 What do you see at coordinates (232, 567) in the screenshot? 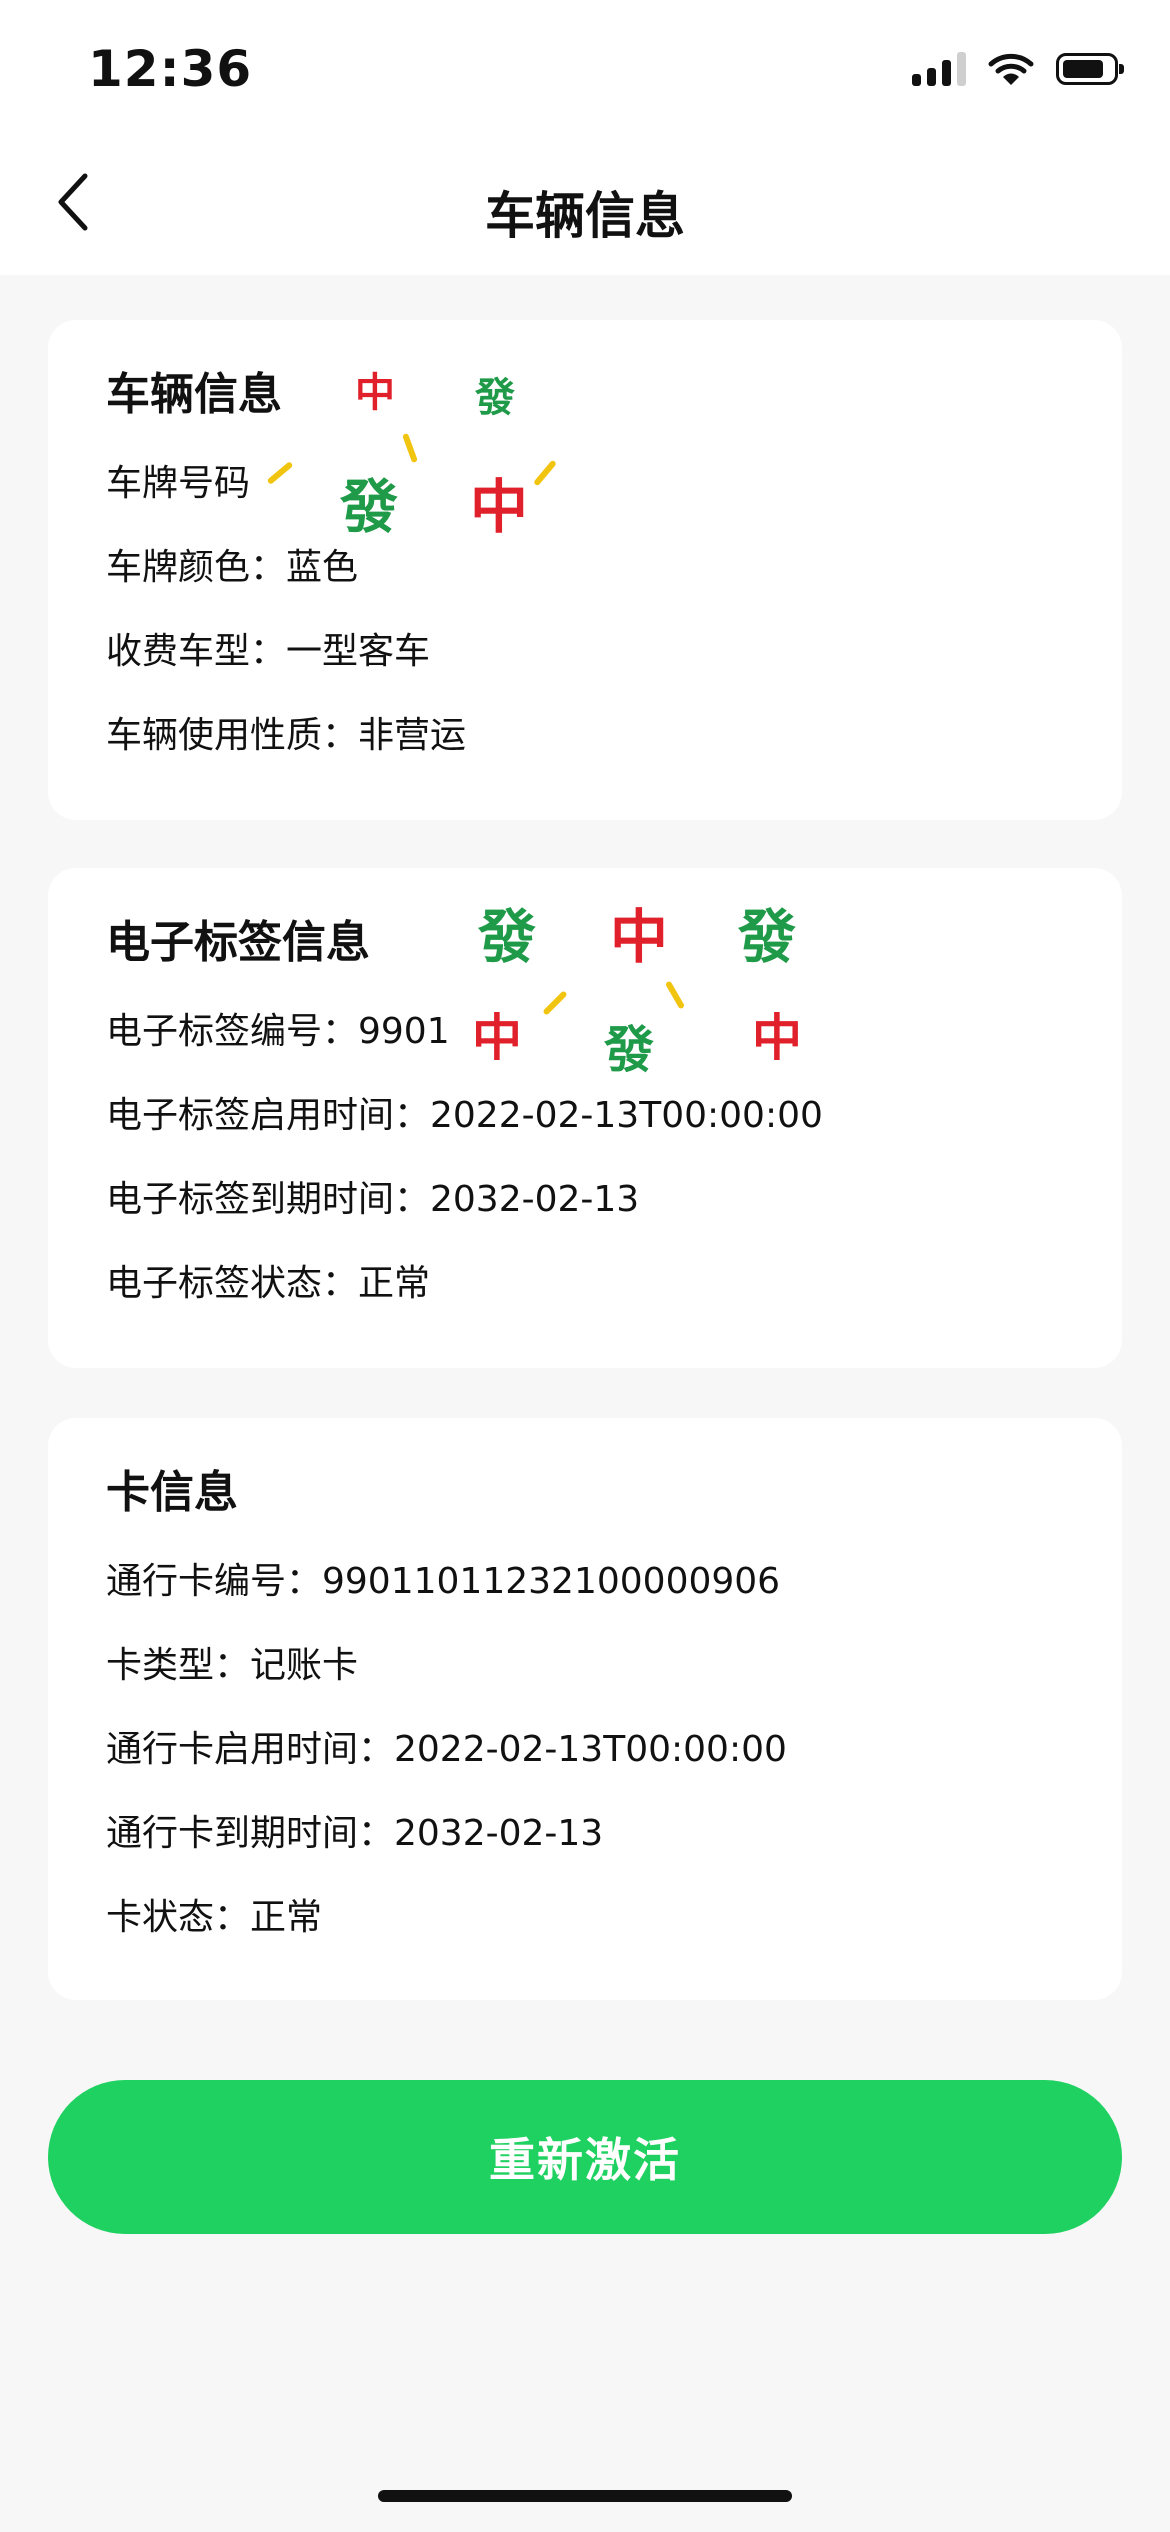
I see `plate-color: 车牌颜色：蓝色` at bounding box center [232, 567].